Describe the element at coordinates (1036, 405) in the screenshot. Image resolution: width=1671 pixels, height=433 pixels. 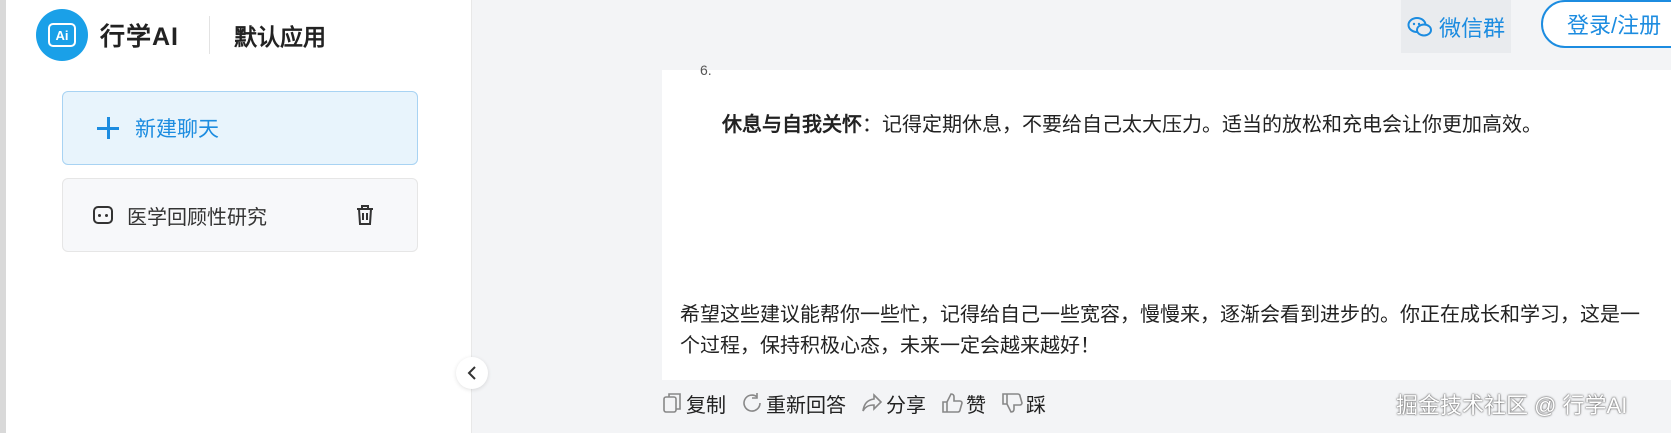
I see `dislike-label: 踩` at that location.